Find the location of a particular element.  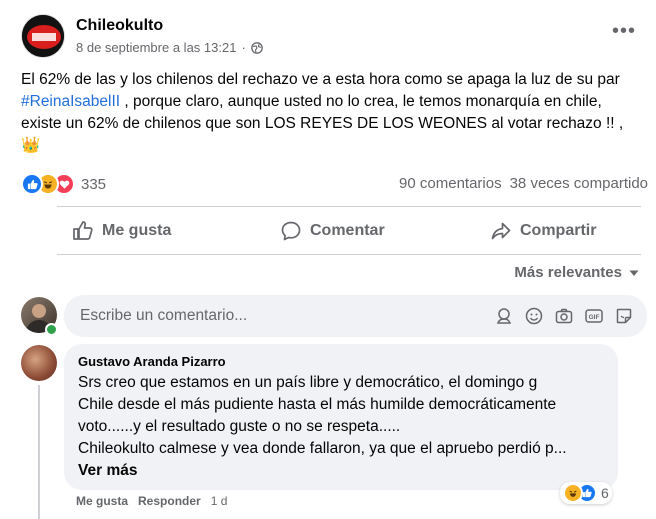

gif-icon: GIF is located at coordinates (594, 316).